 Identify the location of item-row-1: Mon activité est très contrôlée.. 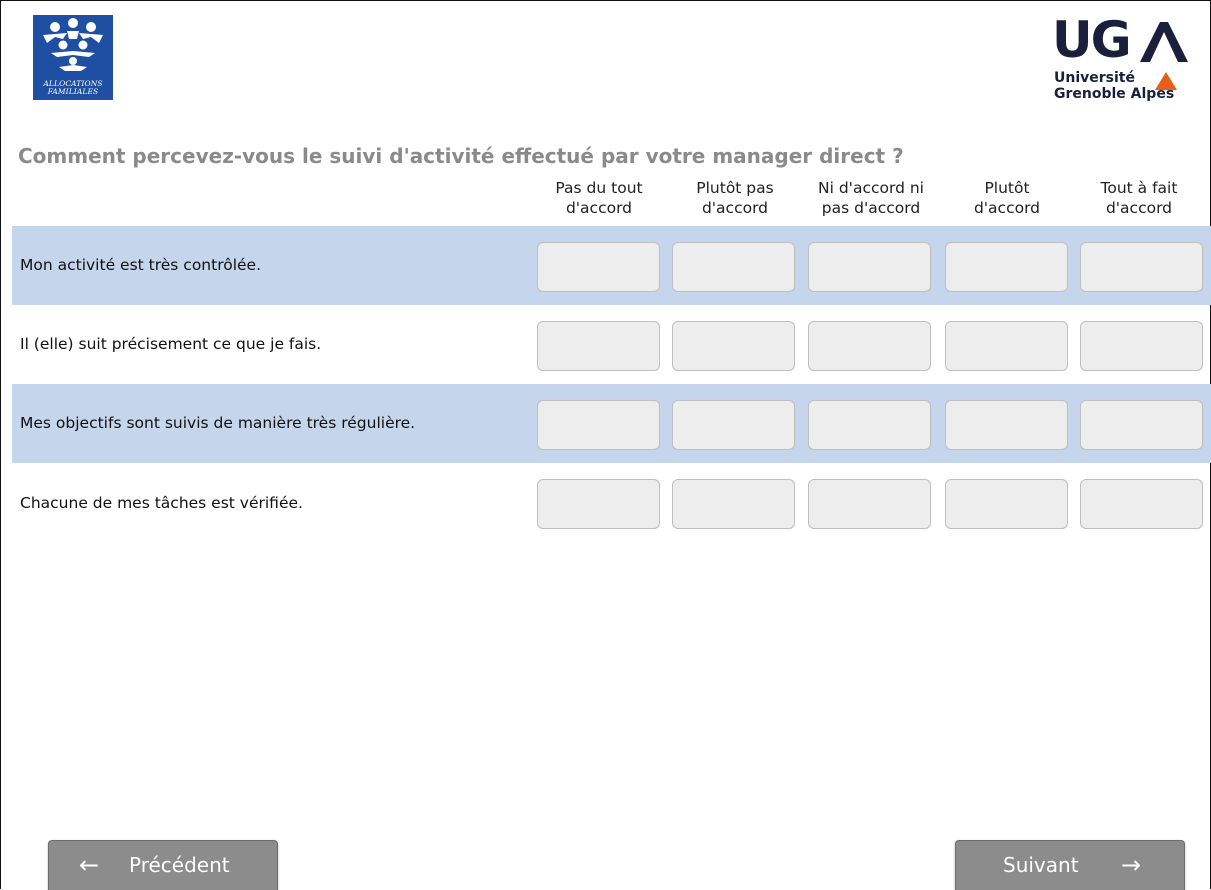
(611, 265).